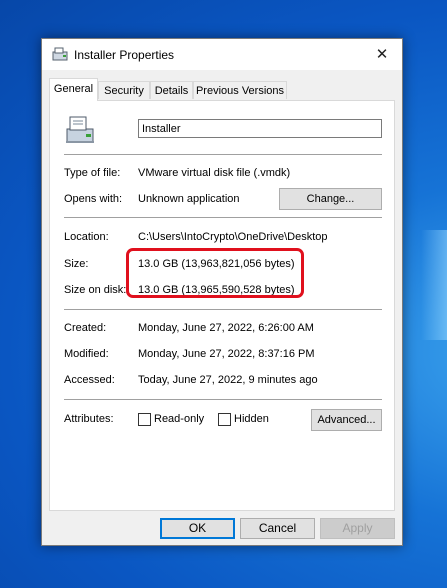 Image resolution: width=447 pixels, height=588 pixels. Describe the element at coordinates (93, 199) in the screenshot. I see `opens-with-label: Opens with:` at that location.